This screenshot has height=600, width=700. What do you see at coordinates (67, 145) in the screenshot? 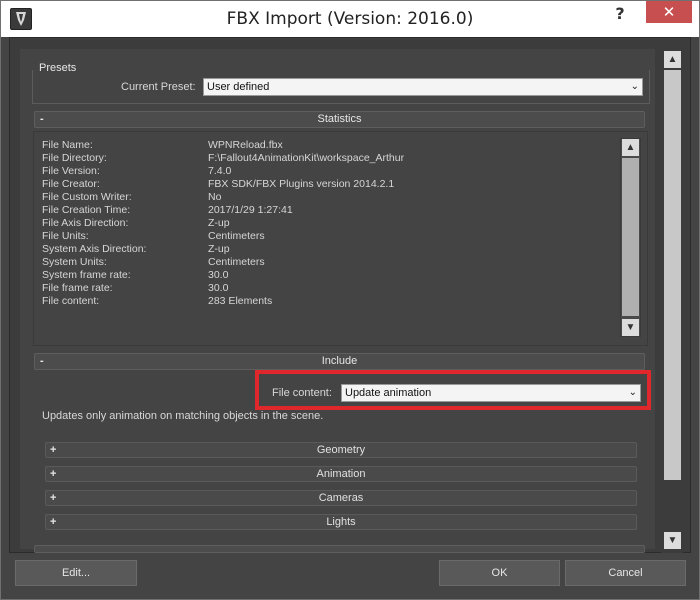
I see `statistics-label: File Name:` at bounding box center [67, 145].